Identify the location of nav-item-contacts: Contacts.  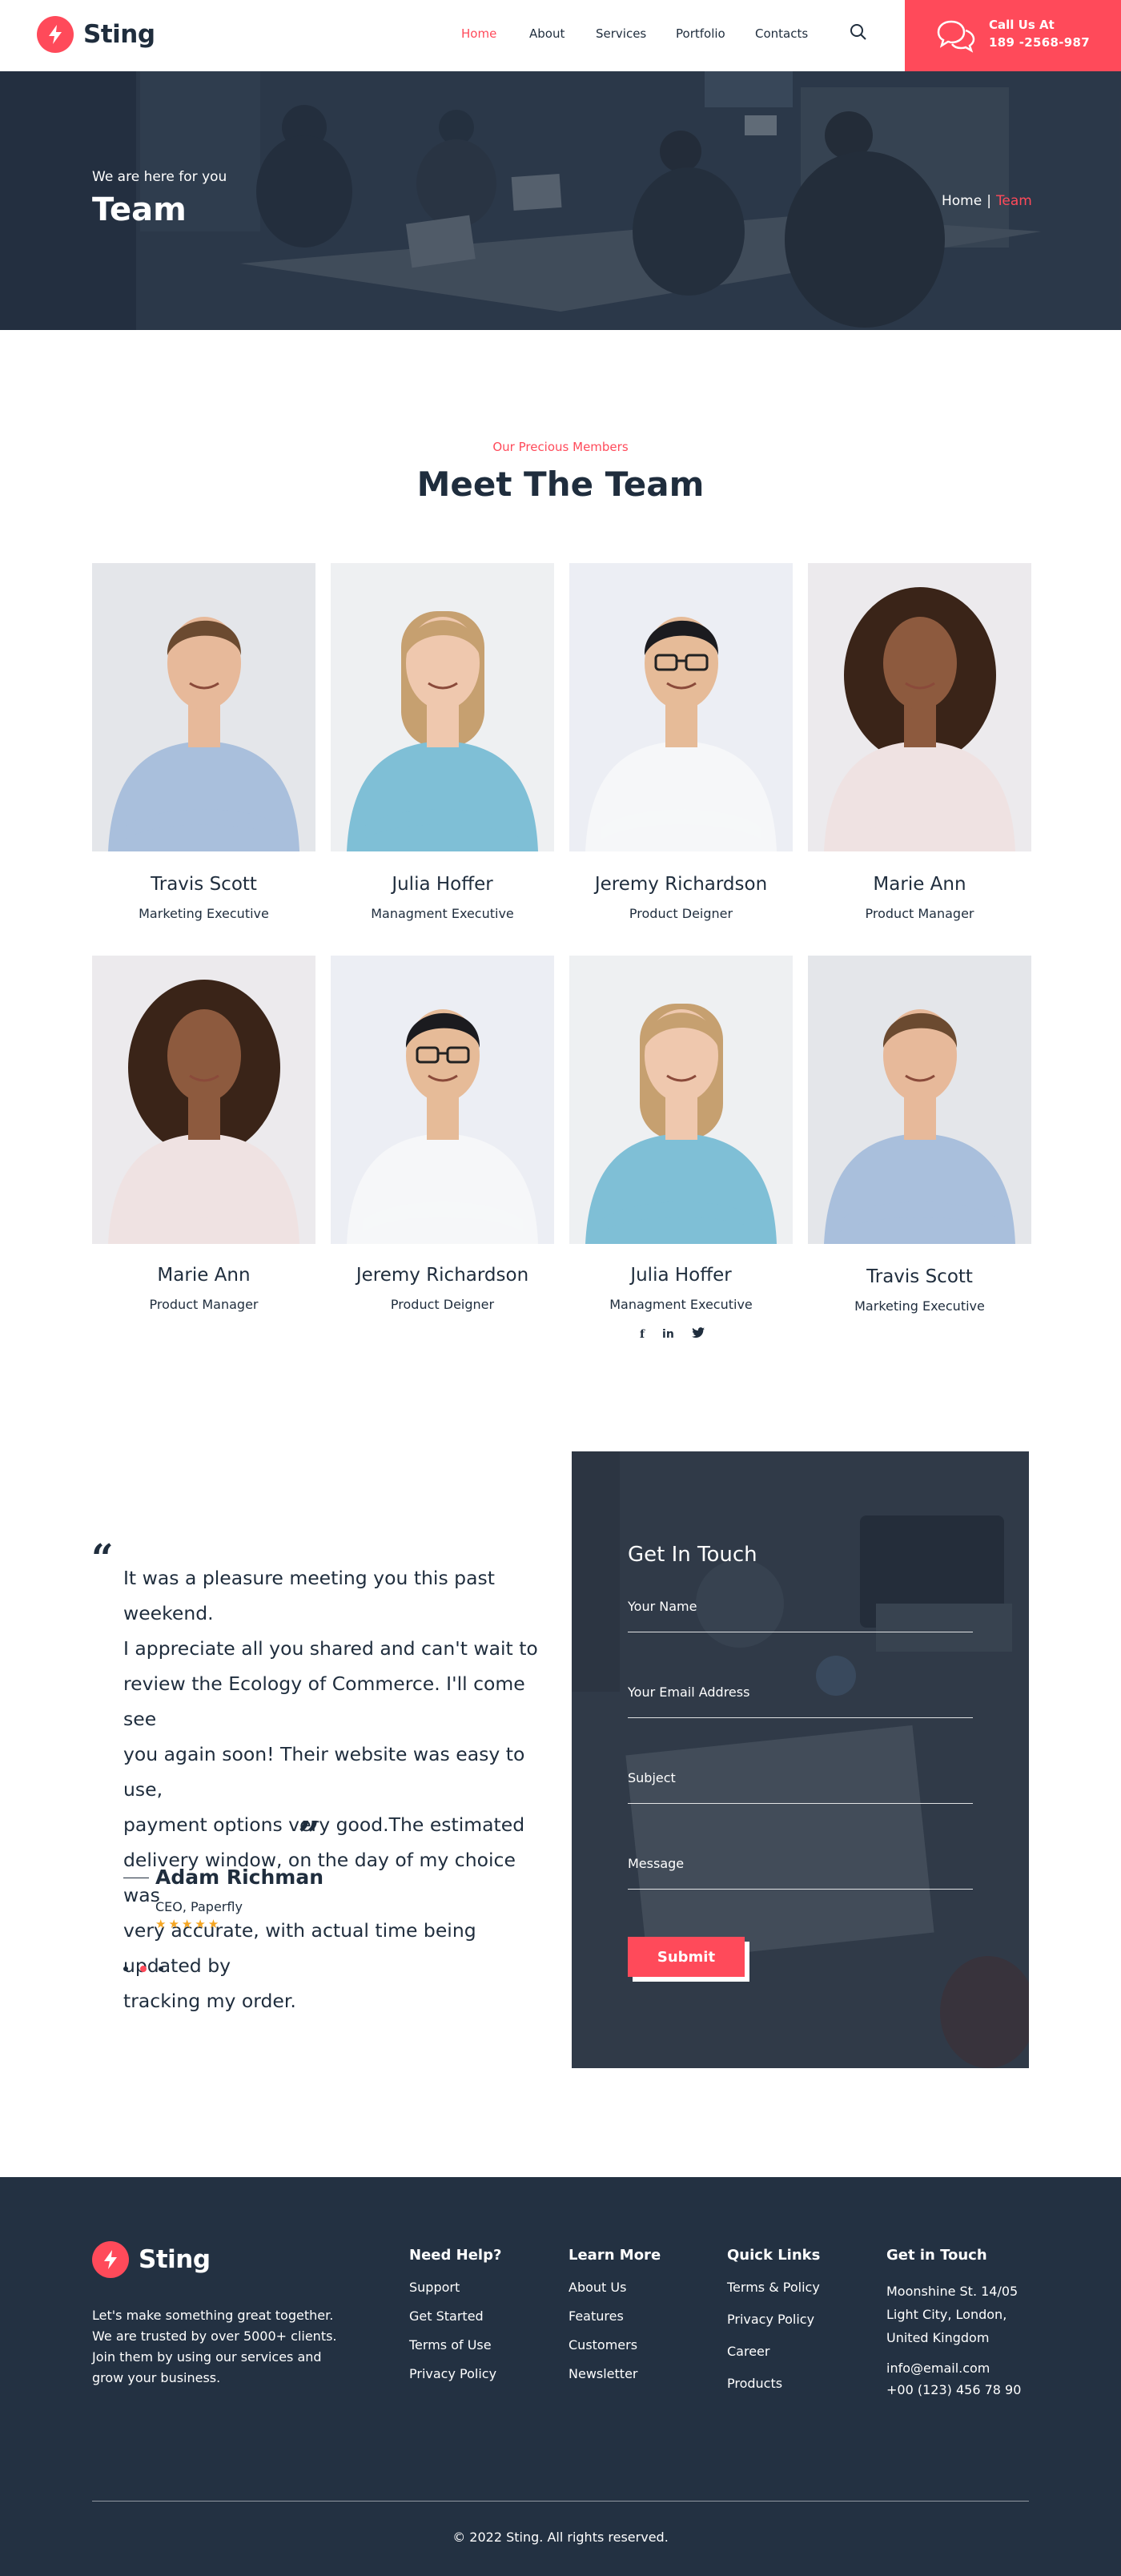
(781, 33).